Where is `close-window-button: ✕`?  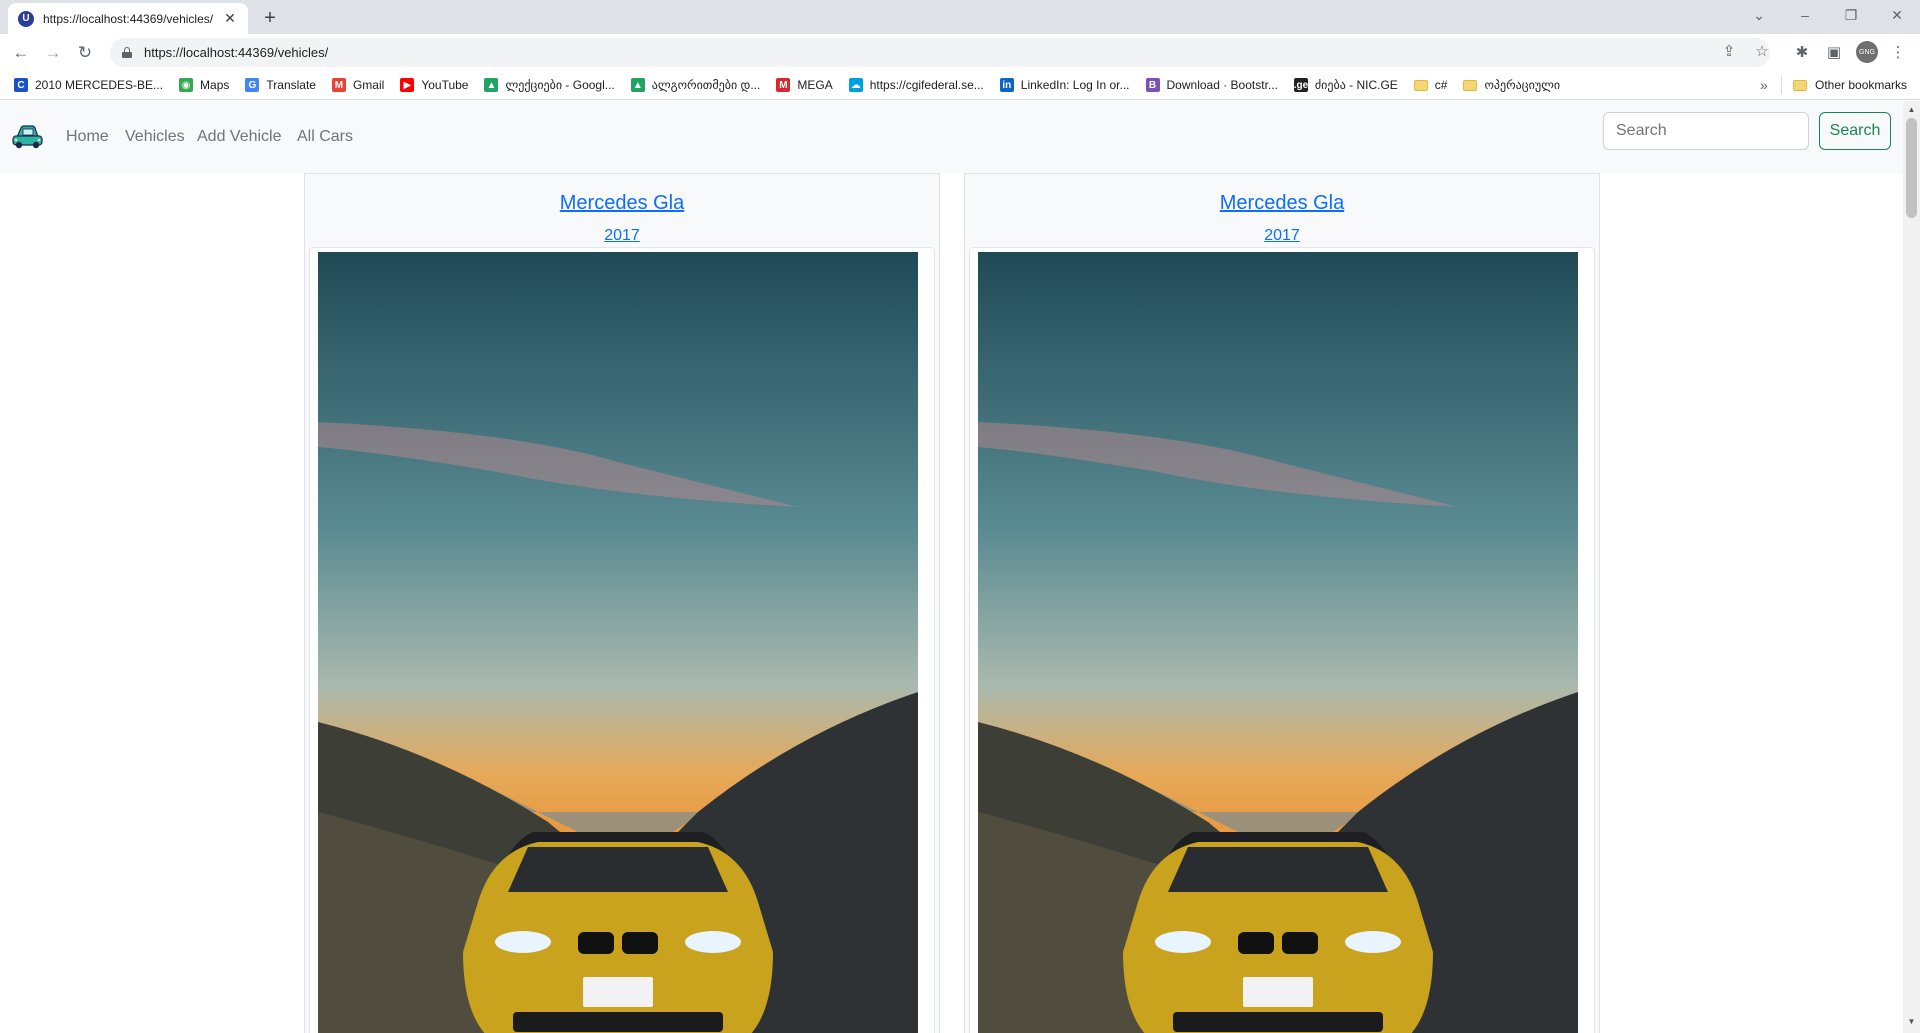
close-window-button: ✕ is located at coordinates (1897, 15).